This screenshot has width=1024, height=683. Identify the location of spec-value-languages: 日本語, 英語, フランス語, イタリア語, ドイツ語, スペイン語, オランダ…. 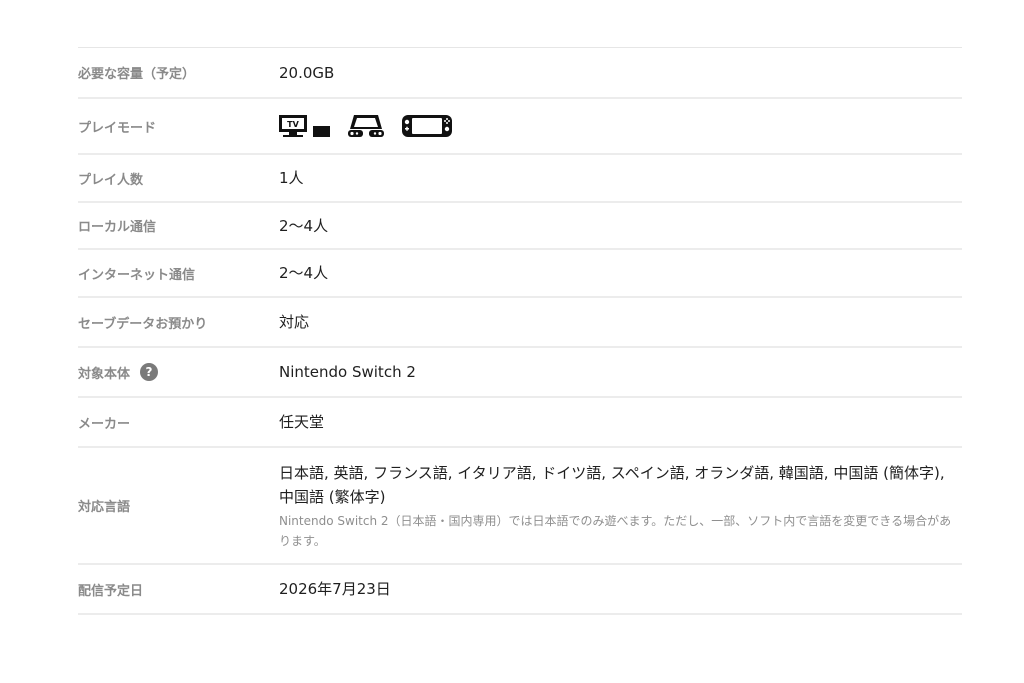
(620, 506).